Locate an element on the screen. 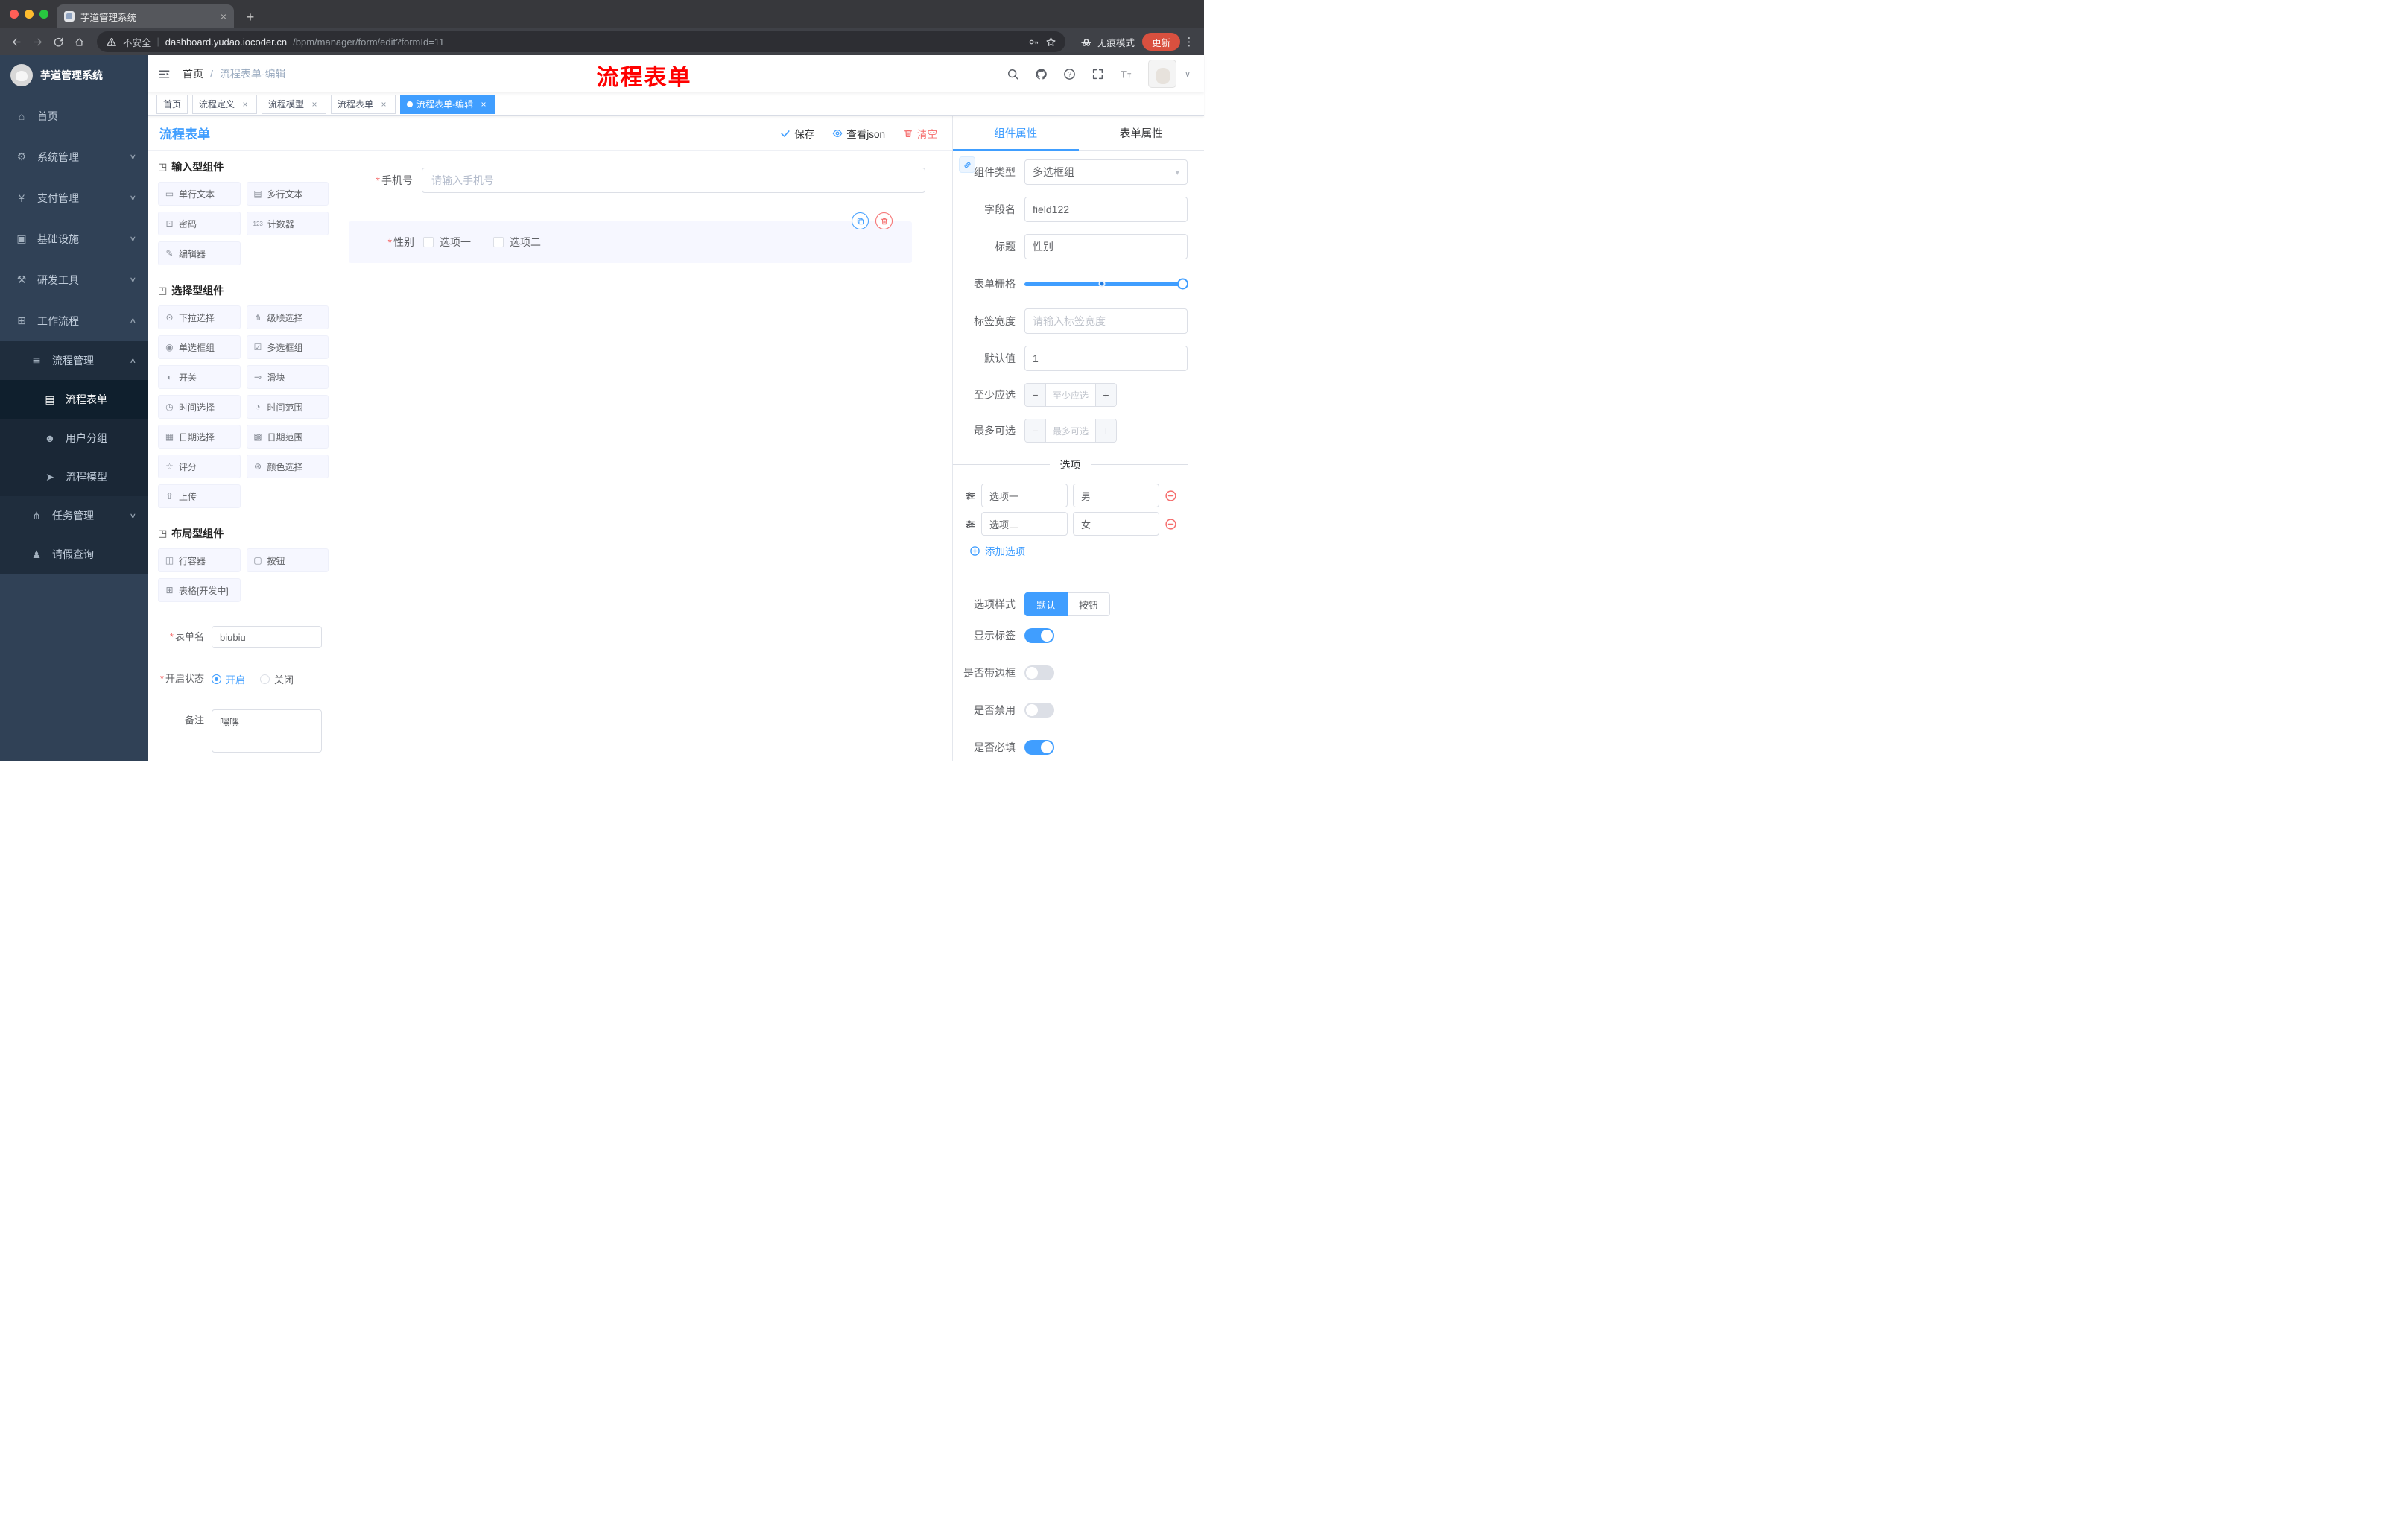 The height and width of the screenshot is (1523, 2408). toggle-是否禁用 is located at coordinates (1039, 711).